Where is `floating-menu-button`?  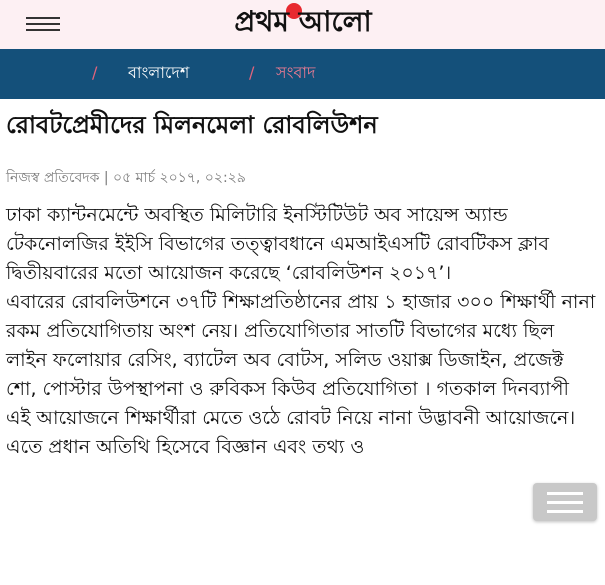 floating-menu-button is located at coordinates (565, 502).